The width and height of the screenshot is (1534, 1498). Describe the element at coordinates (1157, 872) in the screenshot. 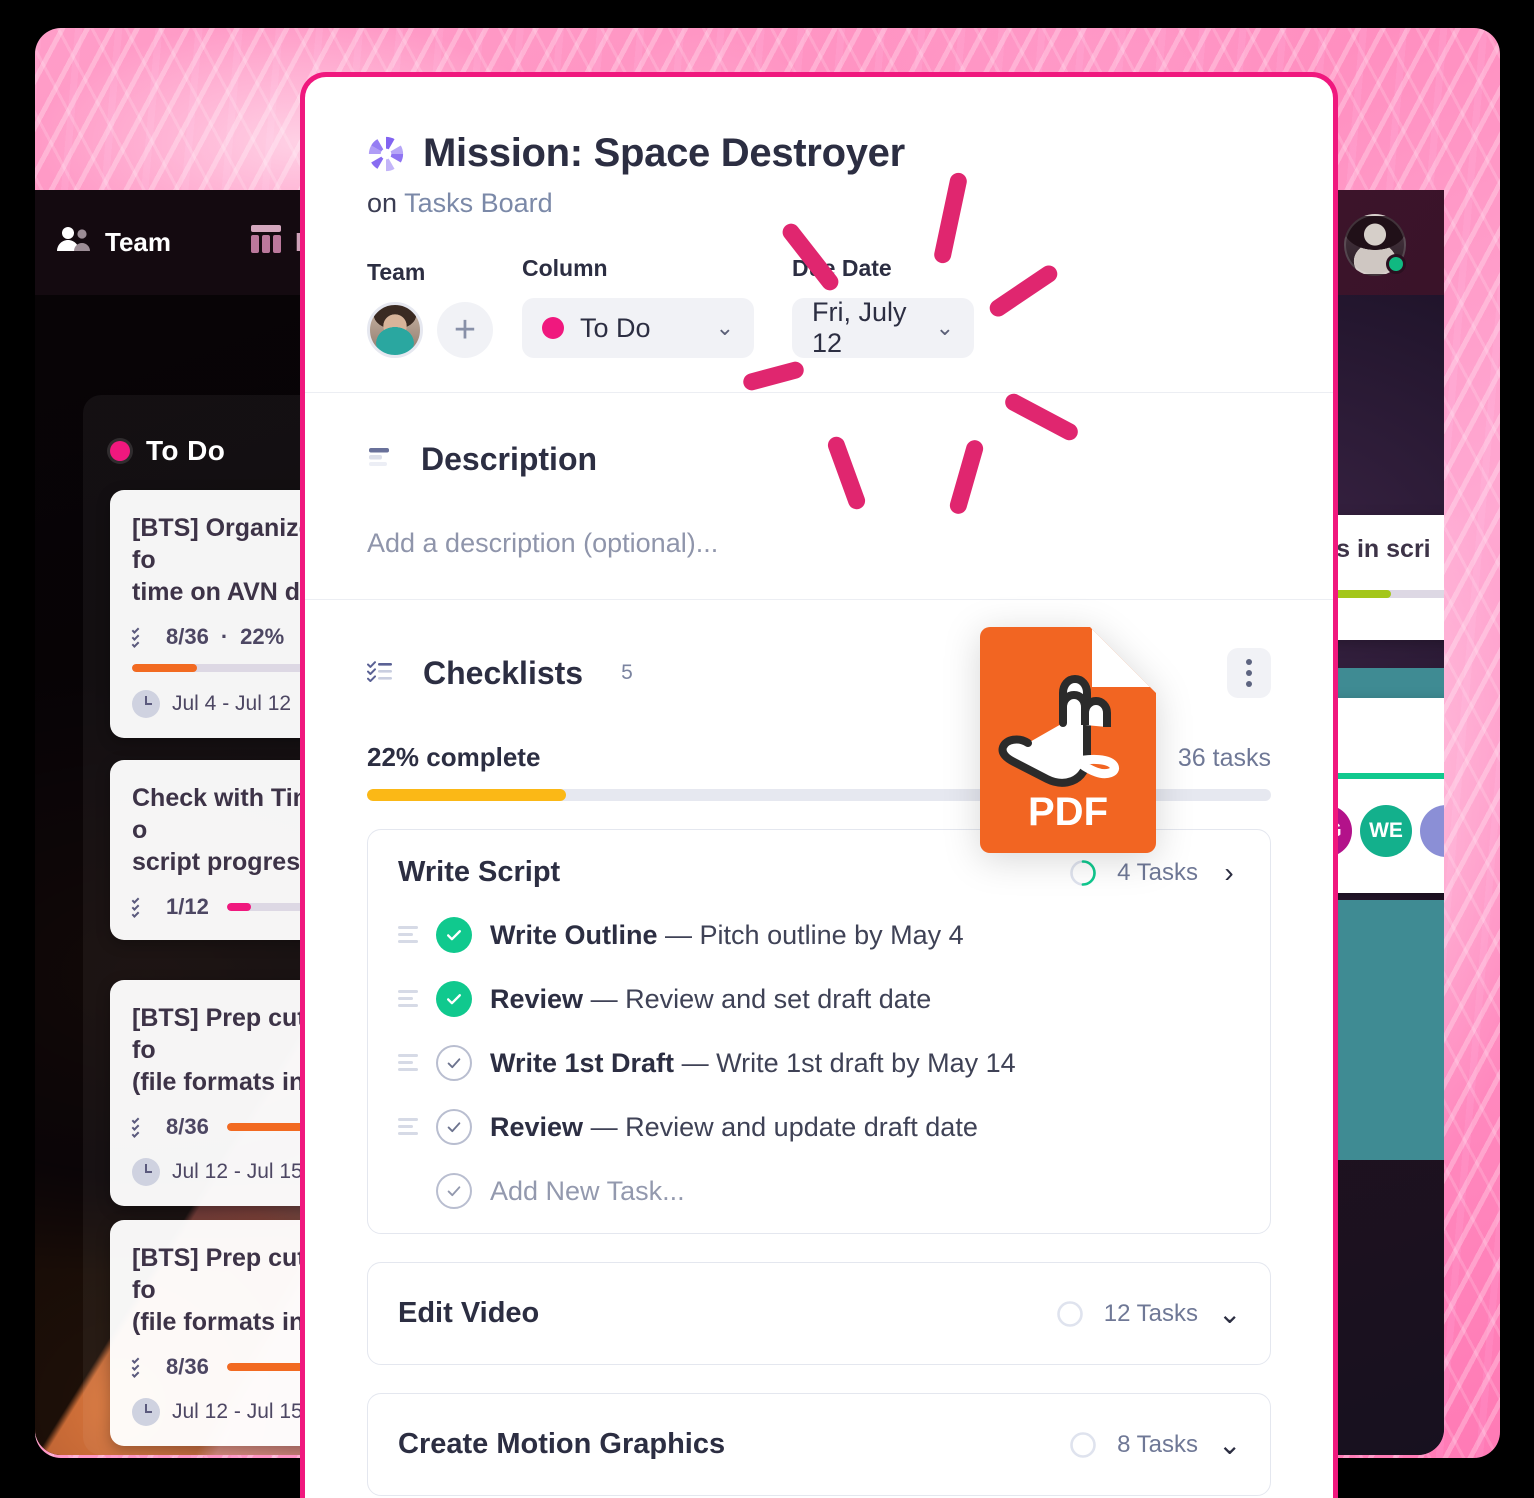

I see `checklist-group-task-count: 4 Tasks` at that location.